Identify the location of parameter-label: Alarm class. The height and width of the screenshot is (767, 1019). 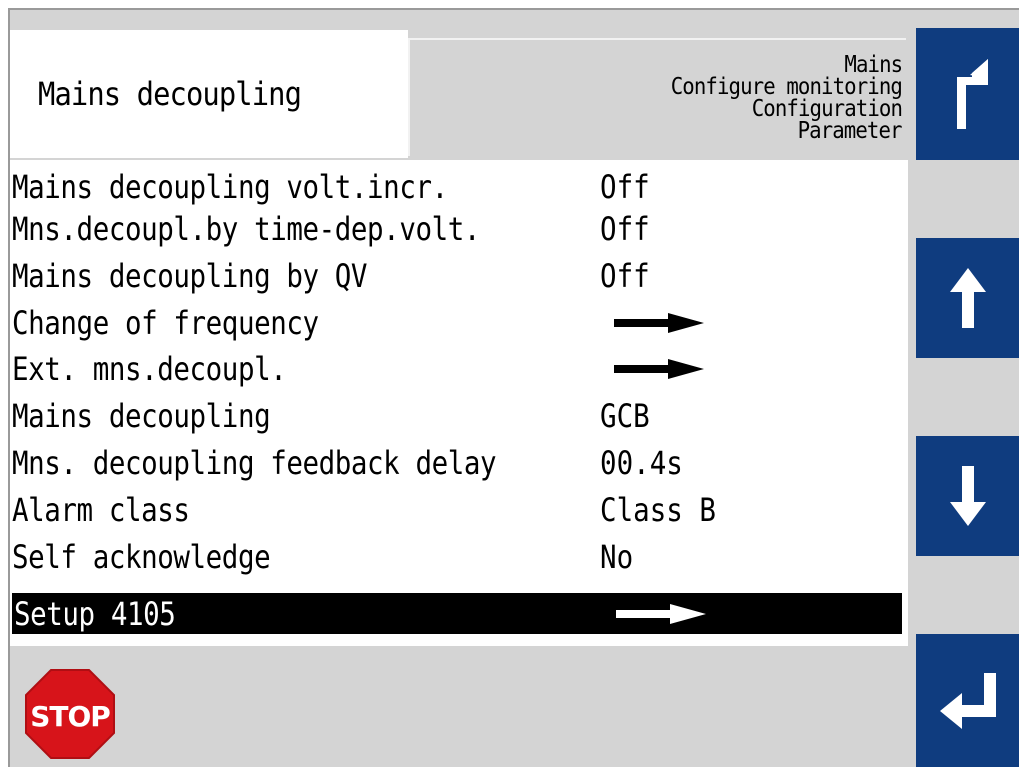
(101, 510).